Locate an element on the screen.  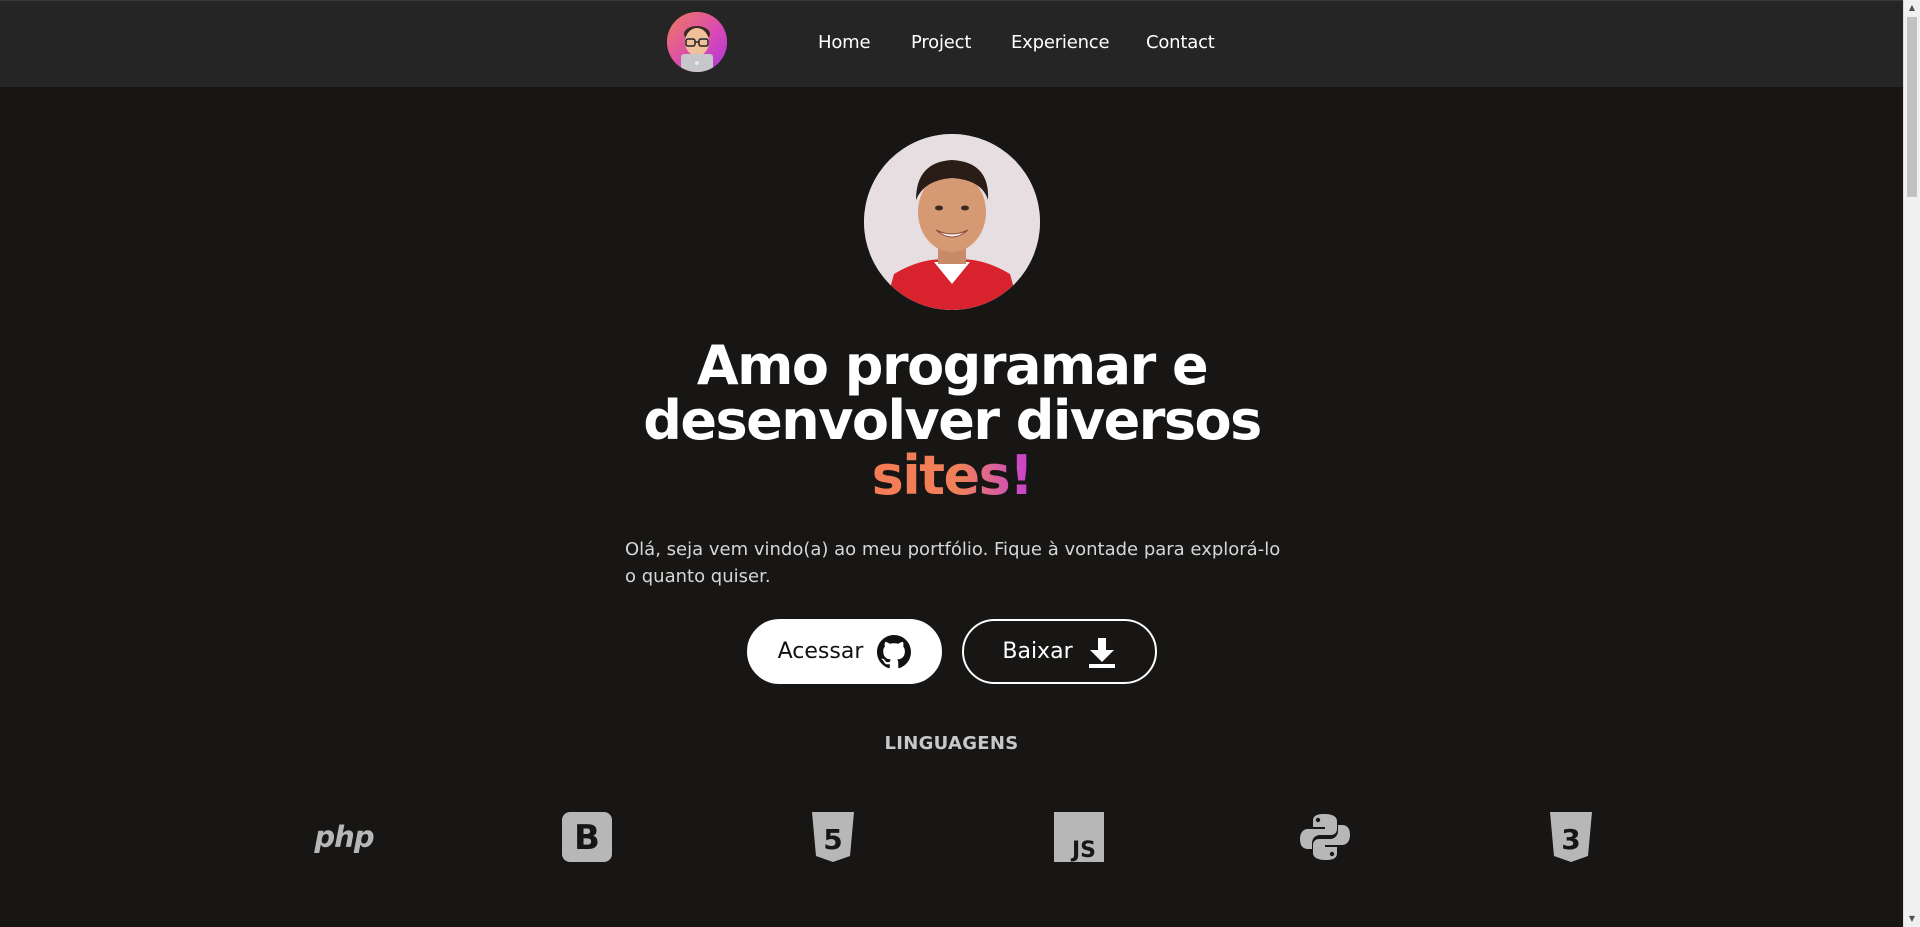
scrollbar-thumb is located at coordinates (1912, 107).